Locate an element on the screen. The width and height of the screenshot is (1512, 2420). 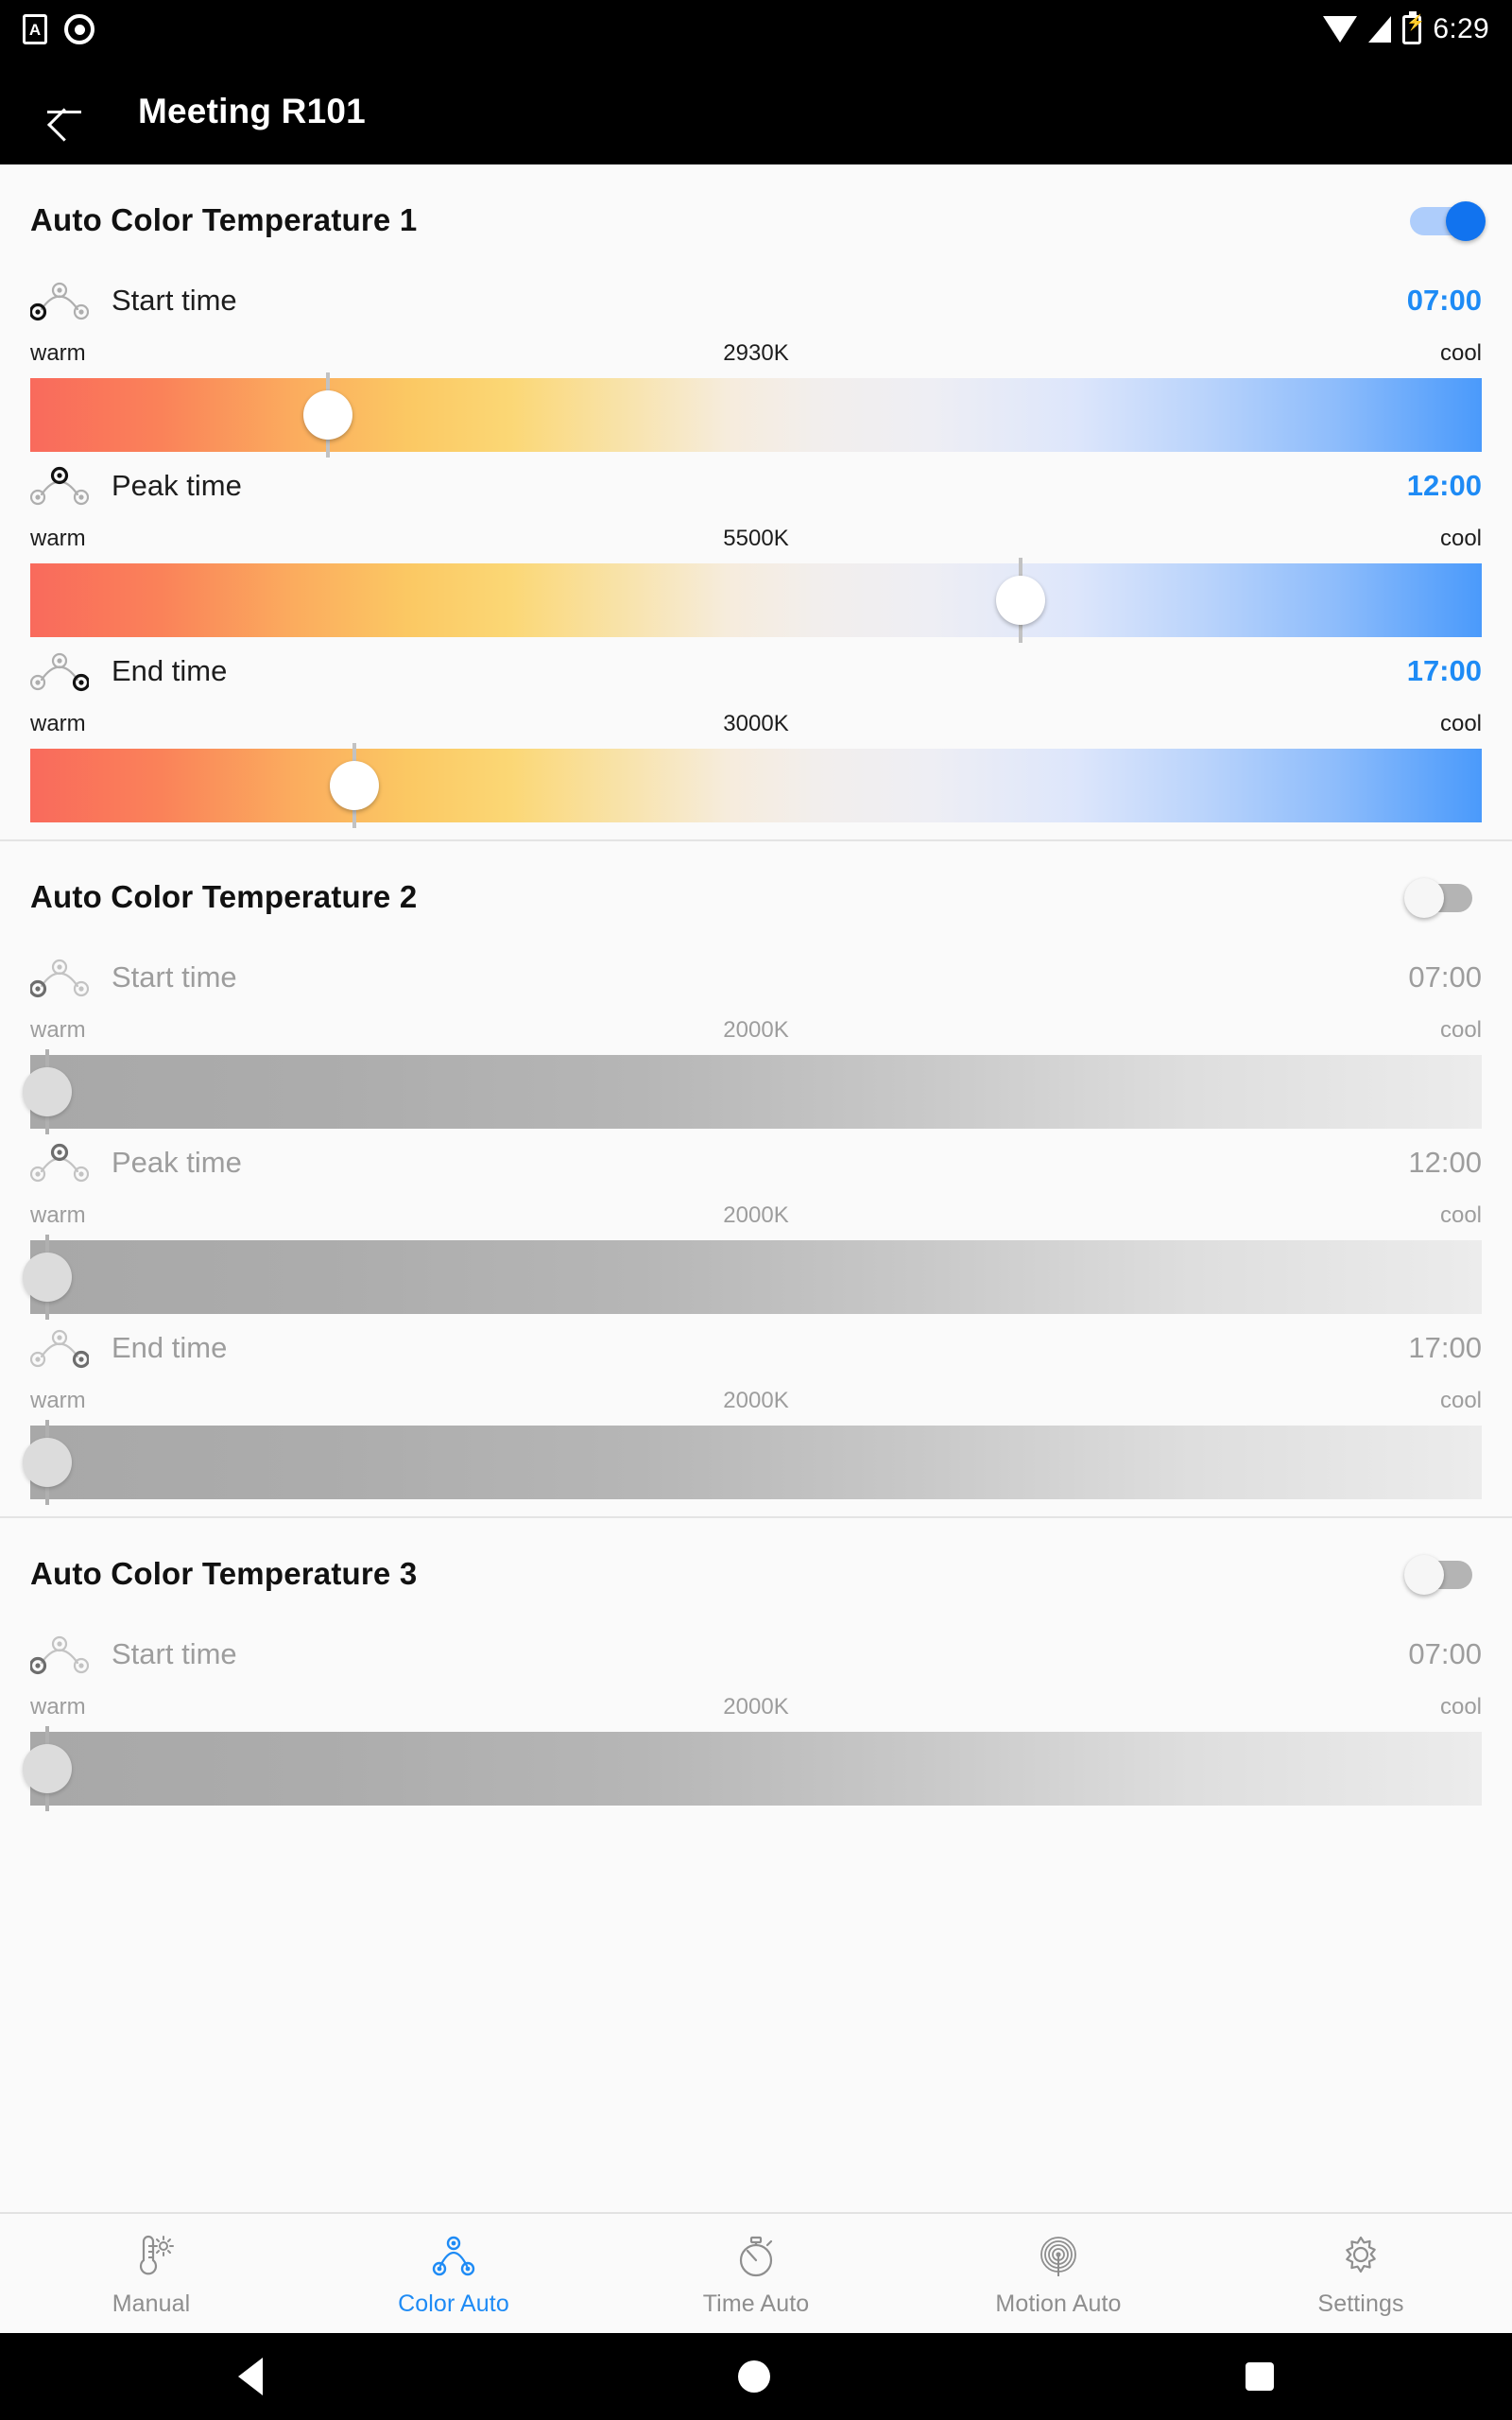
nav-item-label: Motion Auto is located at coordinates (1058, 2303).